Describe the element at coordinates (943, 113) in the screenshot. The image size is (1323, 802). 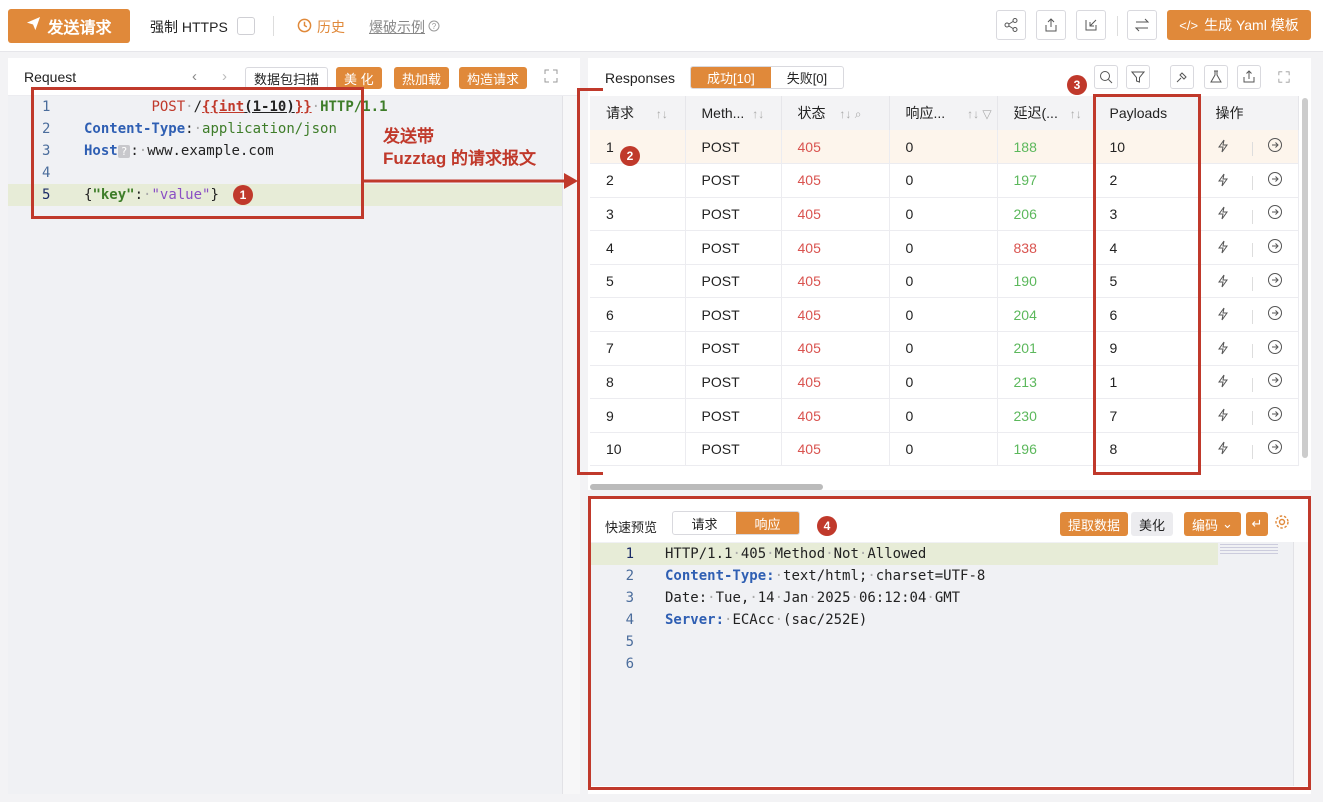
I see `column-header-response-size: 响应... ↑↓ ▽` at that location.